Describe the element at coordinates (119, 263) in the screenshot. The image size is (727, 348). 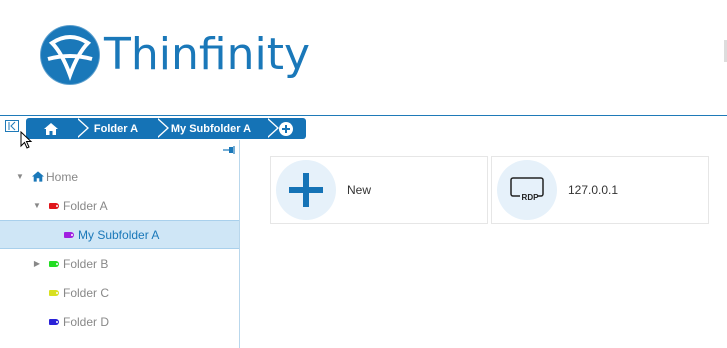
I see `tree-node-folder-b: ▶ Folder B` at that location.